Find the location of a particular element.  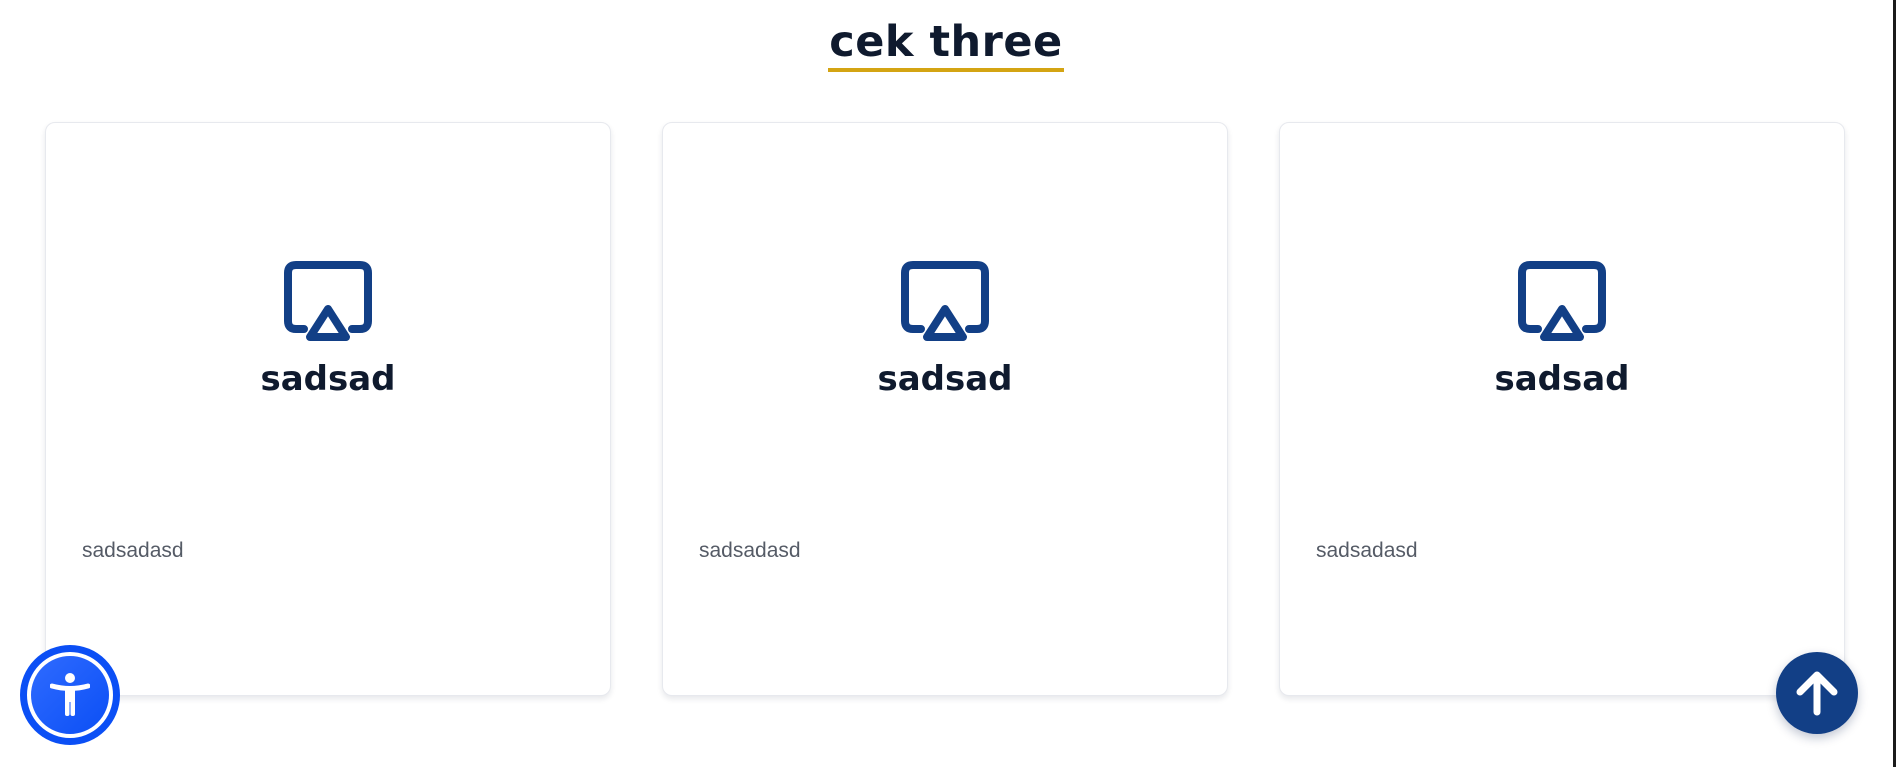

arrow-up-icon is located at coordinates (1817, 693).